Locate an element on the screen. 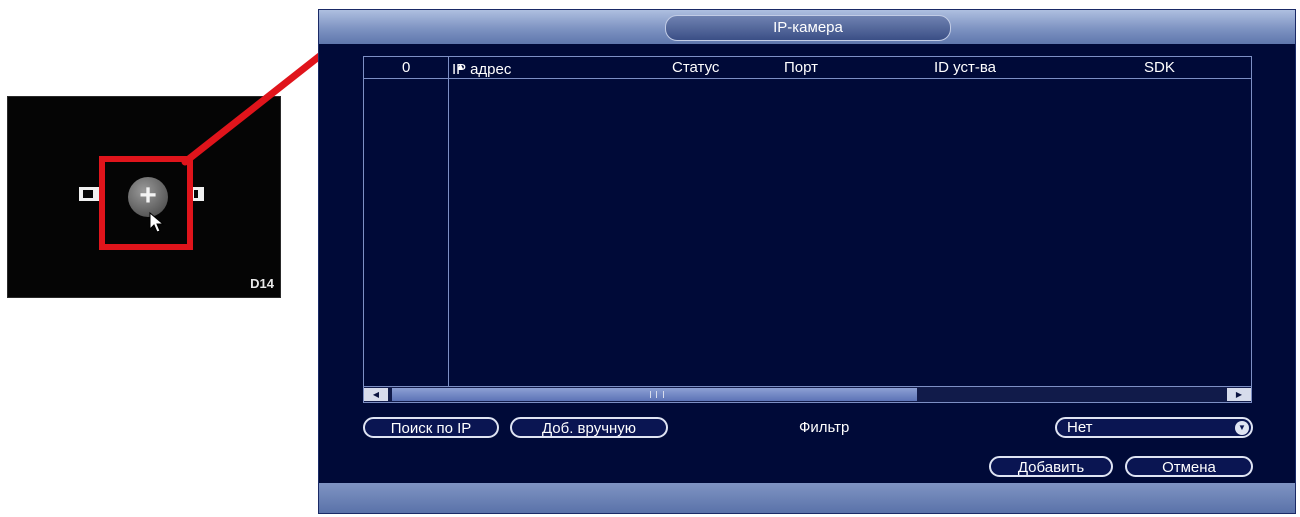 This screenshot has width=1300, height=517. column-device-id: ID уст-ва is located at coordinates (965, 67).